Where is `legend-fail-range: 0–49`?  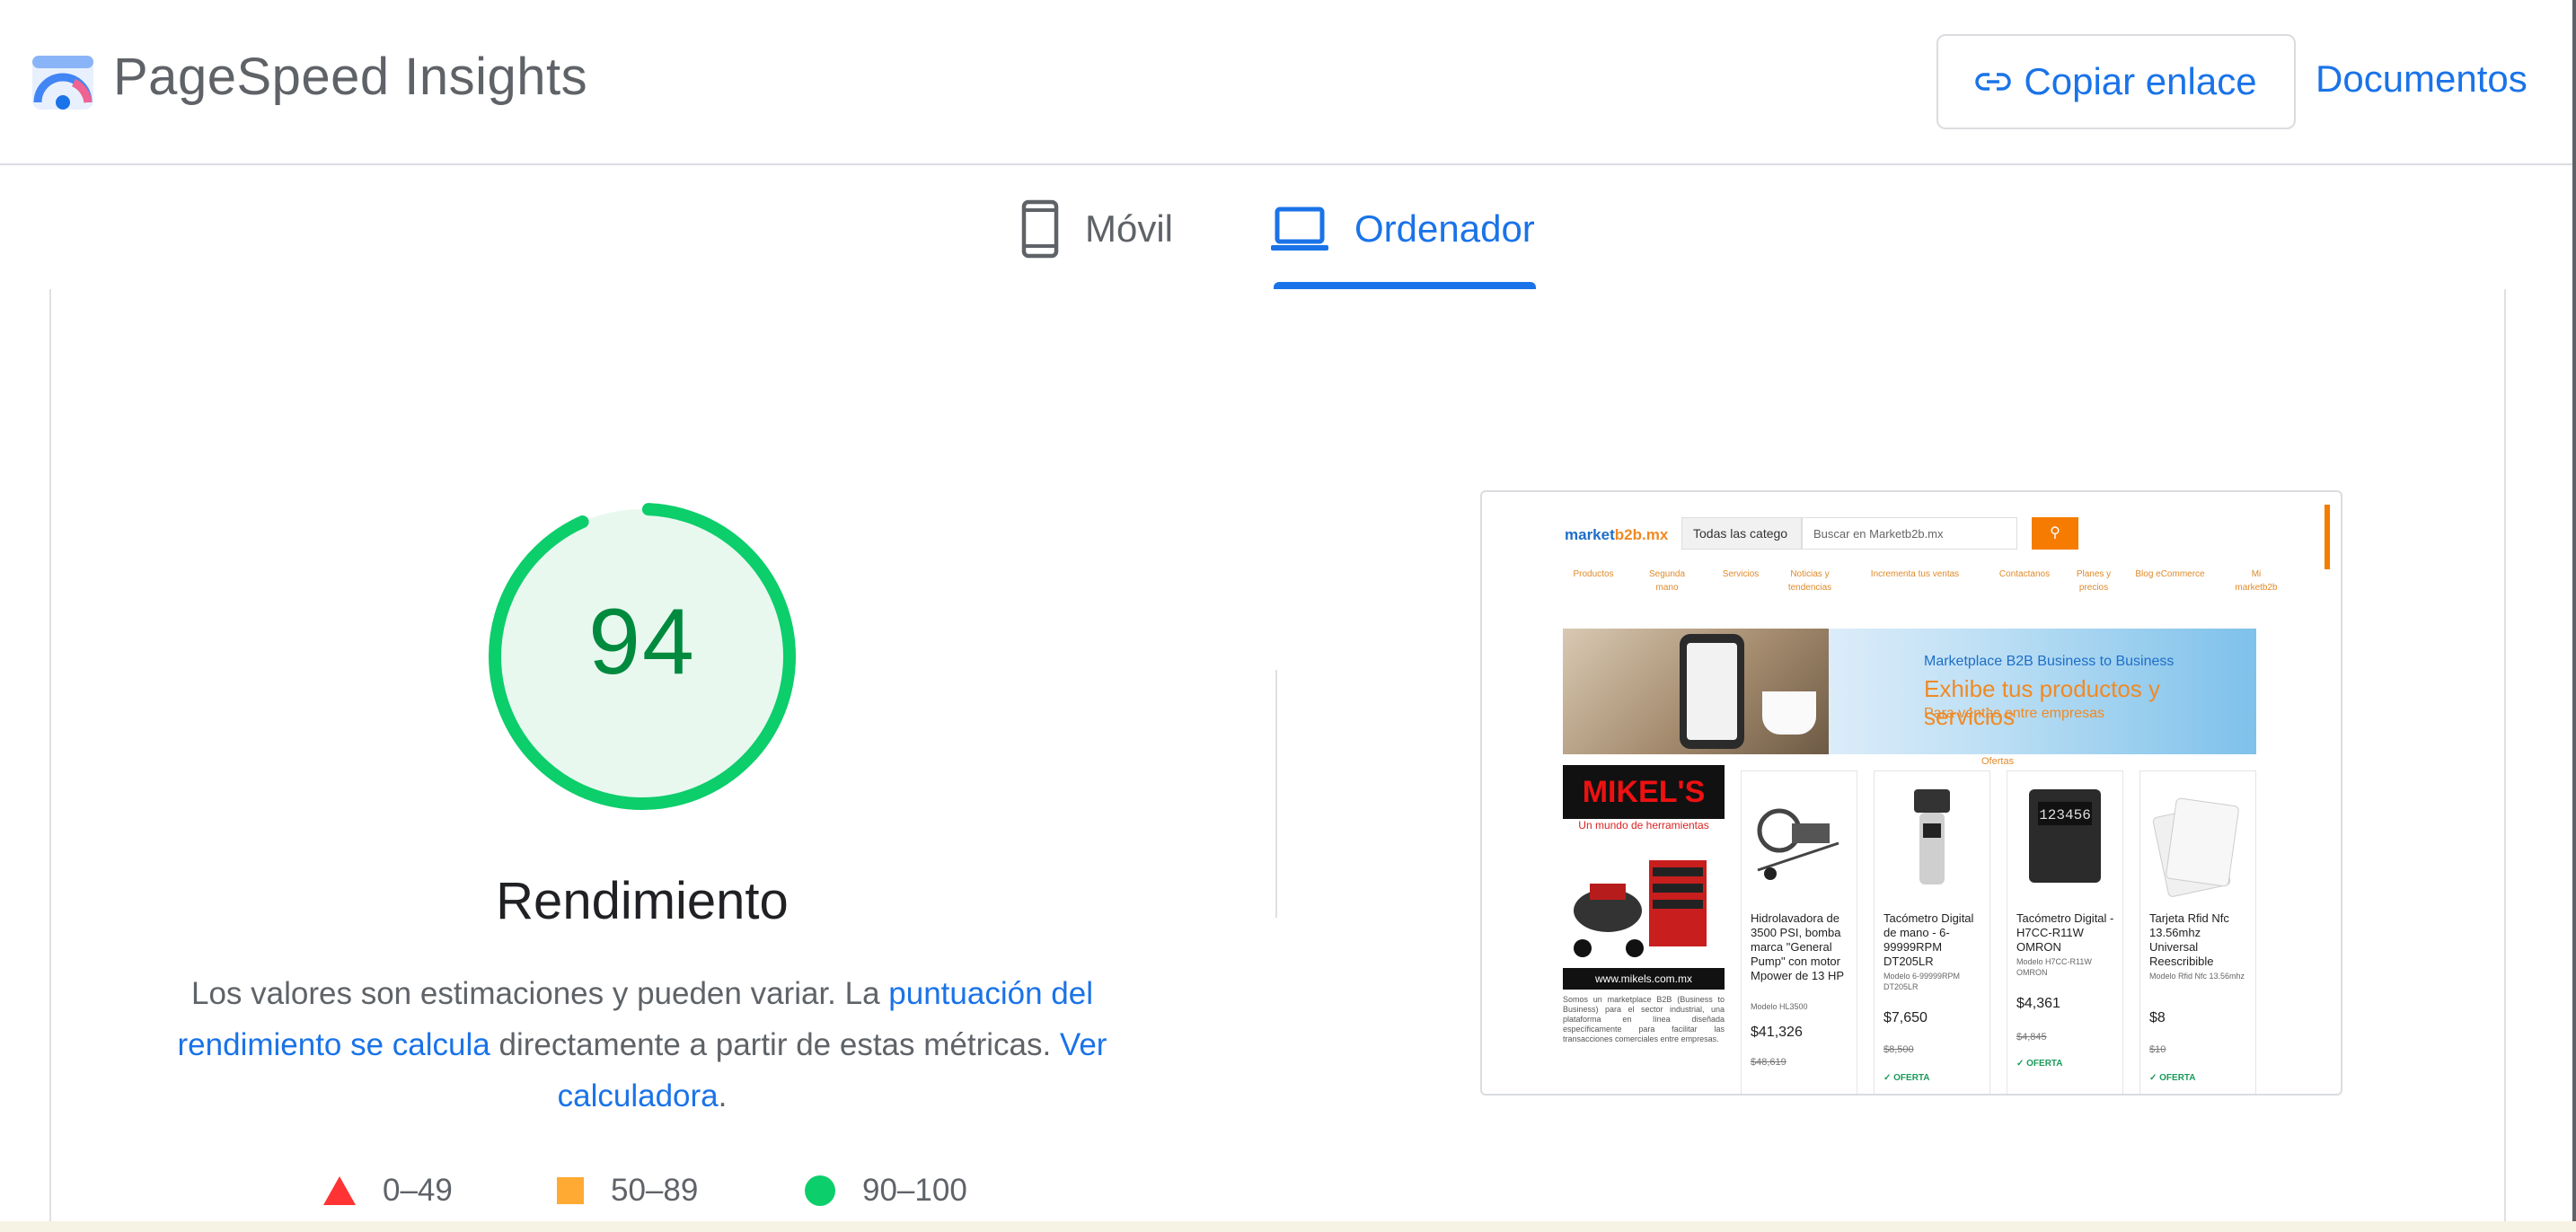 legend-fail-range: 0–49 is located at coordinates (418, 1190).